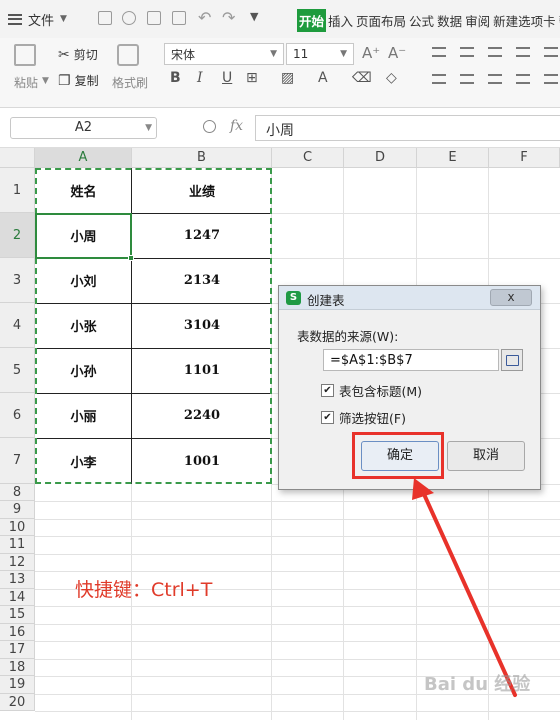 This screenshot has height=720, width=560. What do you see at coordinates (224, 54) in the screenshot?
I see `font-name-select: 宋体 ▼` at bounding box center [224, 54].